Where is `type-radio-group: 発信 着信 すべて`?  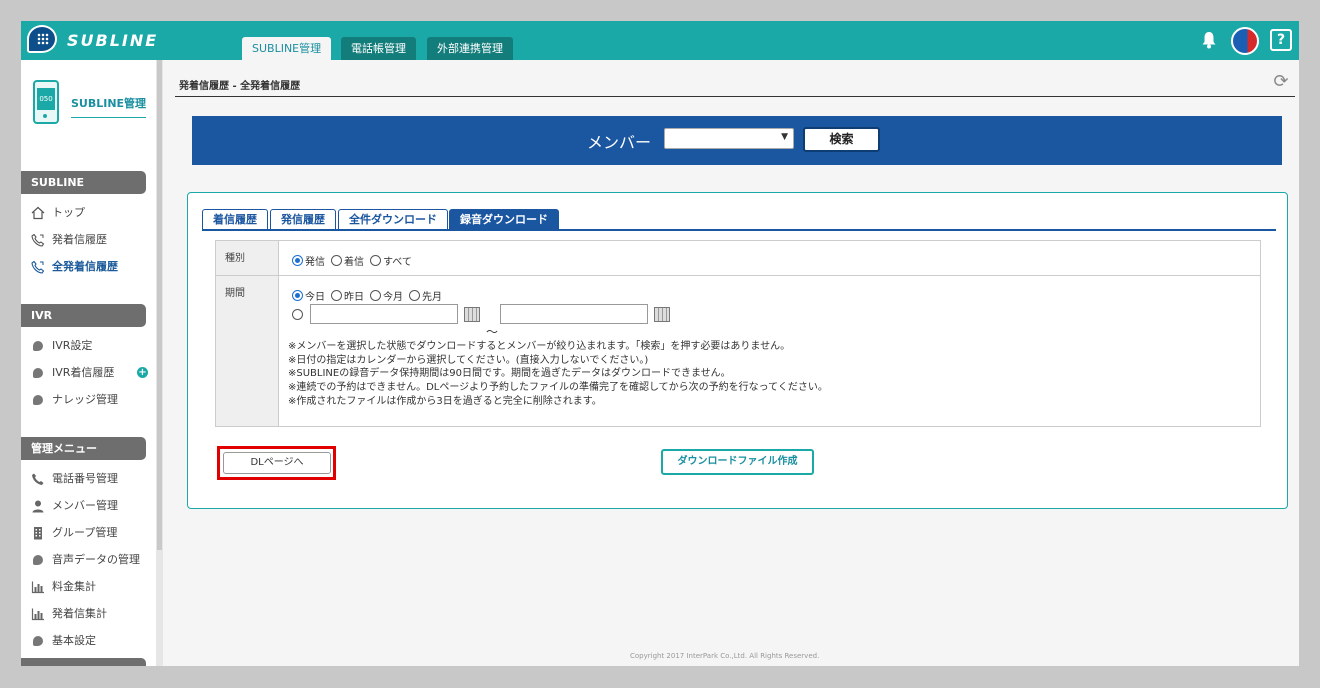 type-radio-group: 発信 着信 すべて is located at coordinates (355, 260).